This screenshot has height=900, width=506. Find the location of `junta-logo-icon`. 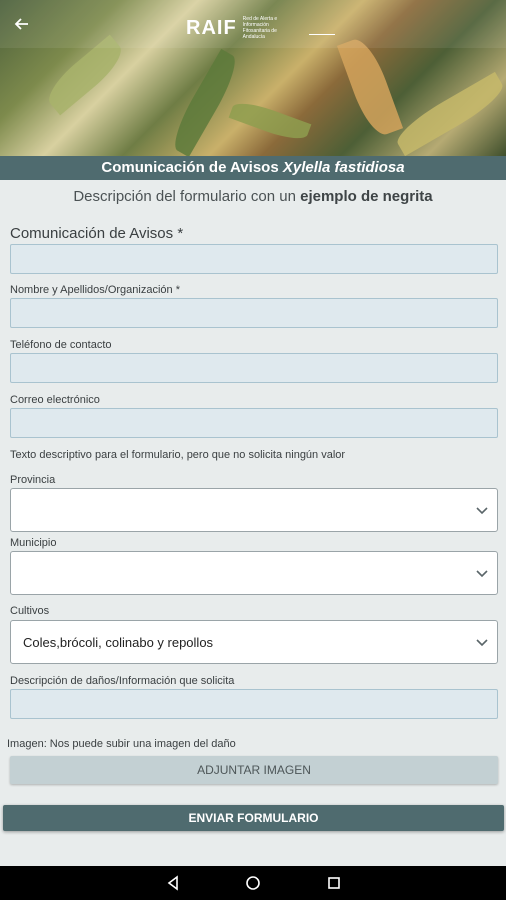

junta-logo-icon is located at coordinates (321, 28).